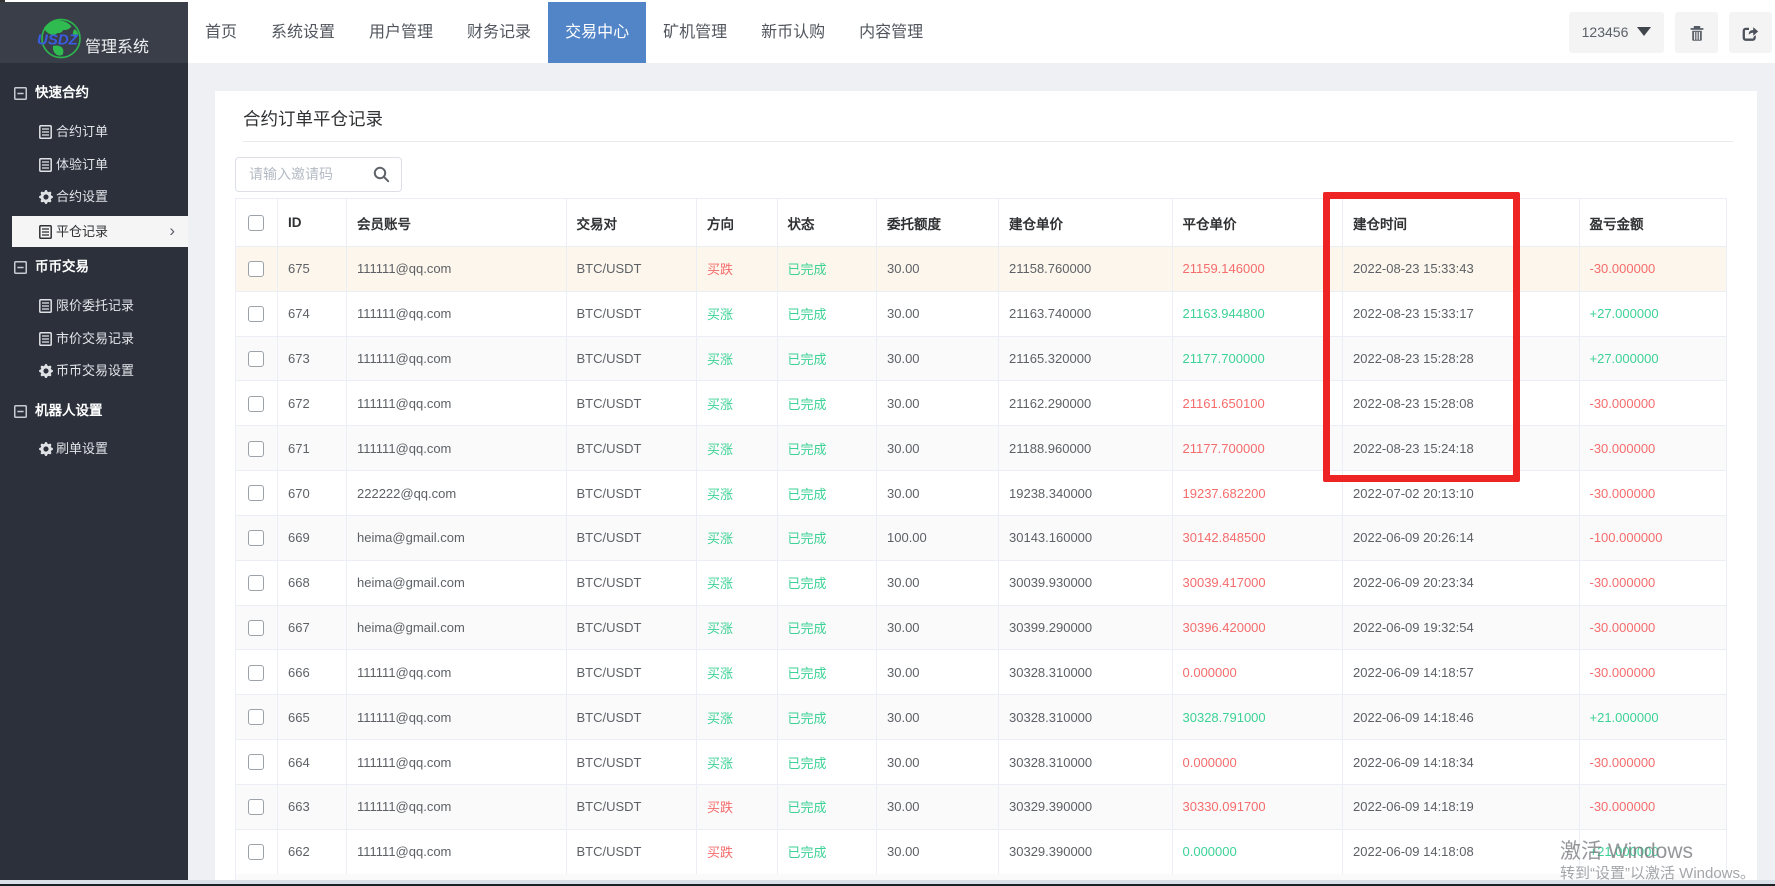  Describe the element at coordinates (58, 40) in the screenshot. I see `svg-text: USDZ` at that location.